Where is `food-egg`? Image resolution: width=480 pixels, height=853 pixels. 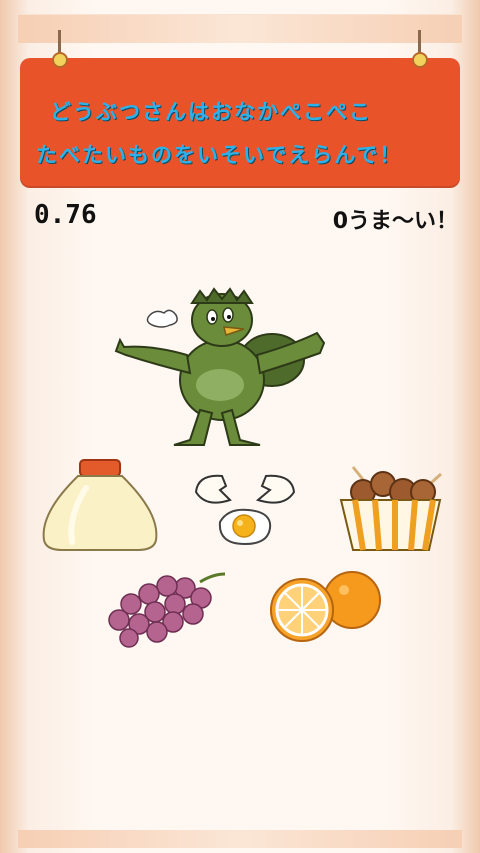 food-egg is located at coordinates (245, 510).